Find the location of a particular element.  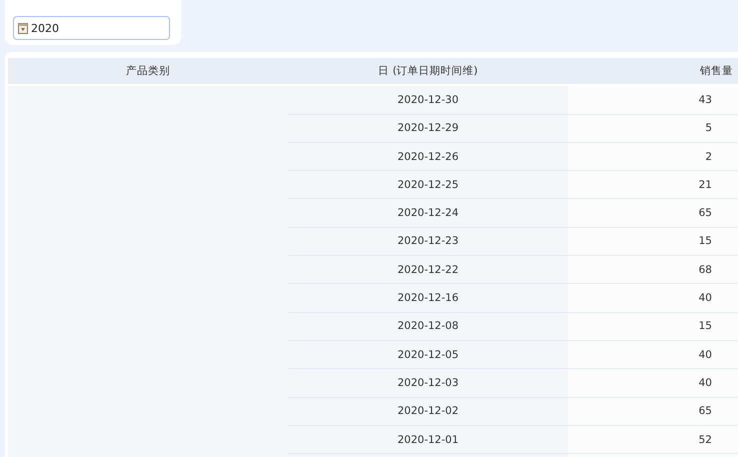

calendar-icon is located at coordinates (23, 28).